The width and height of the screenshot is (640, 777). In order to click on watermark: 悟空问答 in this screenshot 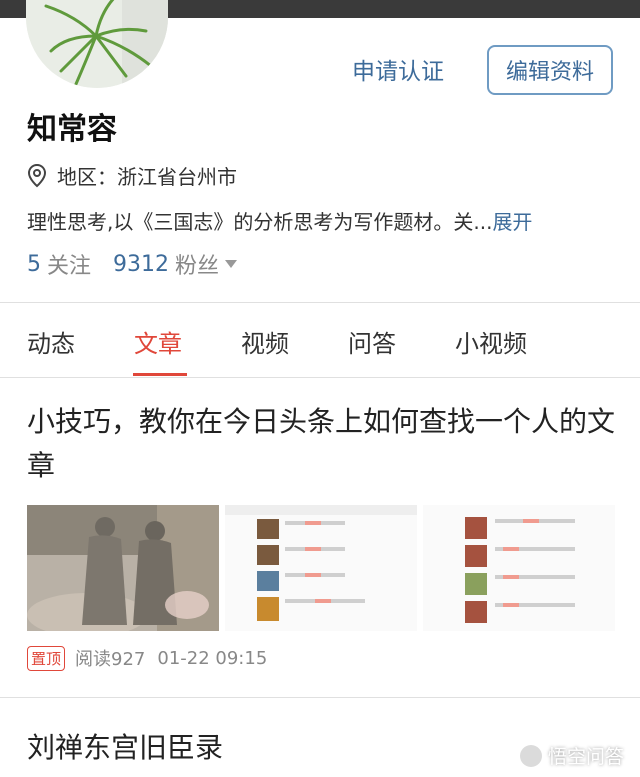, I will do `click(572, 755)`.